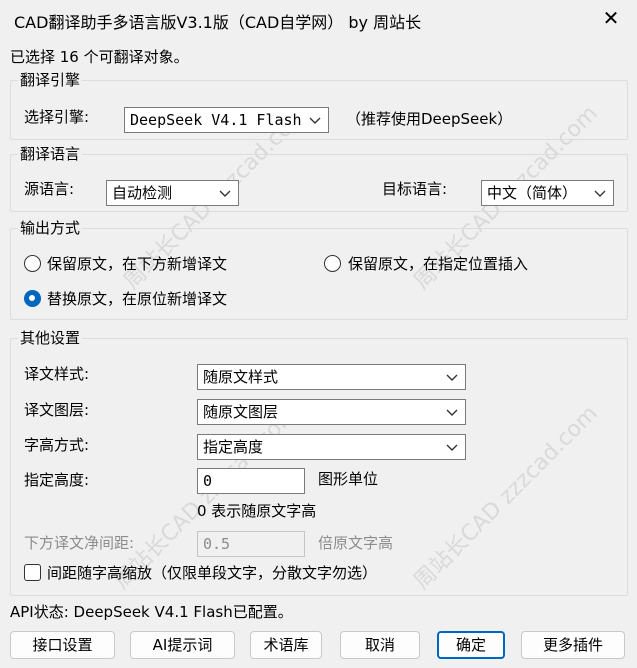 The image size is (637, 668). What do you see at coordinates (429, 119) in the screenshot?
I see `engine-recommend-note: （推荐使用DeepSeek）` at bounding box center [429, 119].